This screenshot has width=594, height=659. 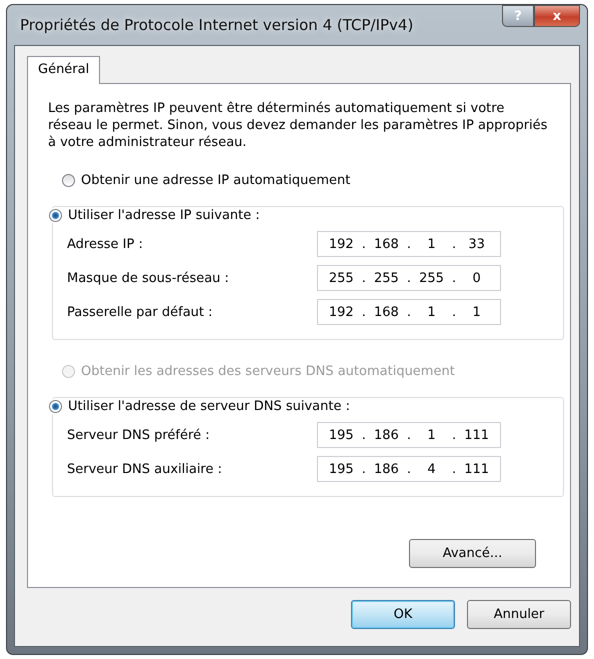 What do you see at coordinates (409, 312) in the screenshot?
I see `ip-address-field: 192 . 168 . 1 . 1` at bounding box center [409, 312].